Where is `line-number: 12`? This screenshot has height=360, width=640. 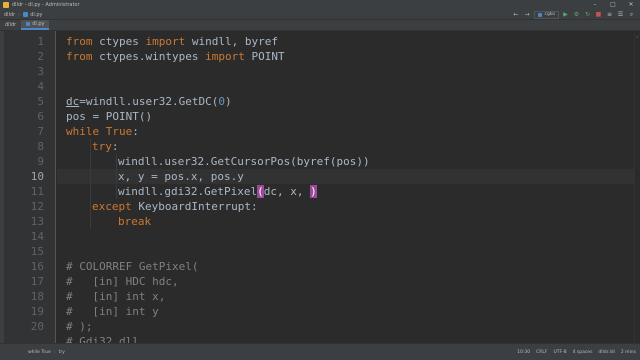 line-number: 12 is located at coordinates (37, 206).